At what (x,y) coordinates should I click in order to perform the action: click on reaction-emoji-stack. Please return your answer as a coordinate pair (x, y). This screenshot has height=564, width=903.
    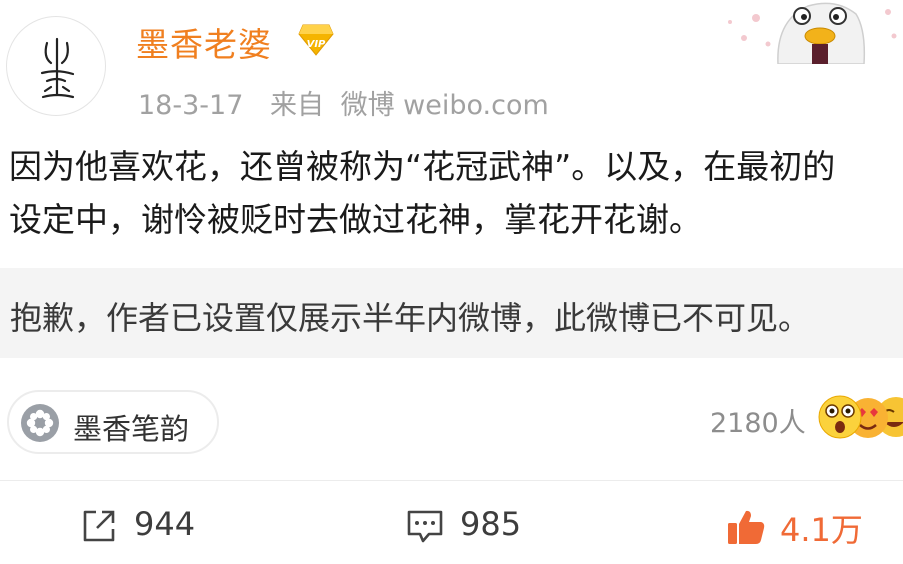
    Looking at the image, I should click on (860, 417).